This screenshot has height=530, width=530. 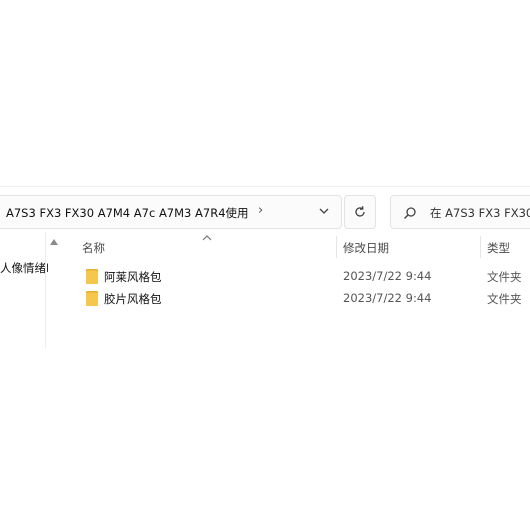 What do you see at coordinates (410, 213) in the screenshot?
I see `search-icon` at bounding box center [410, 213].